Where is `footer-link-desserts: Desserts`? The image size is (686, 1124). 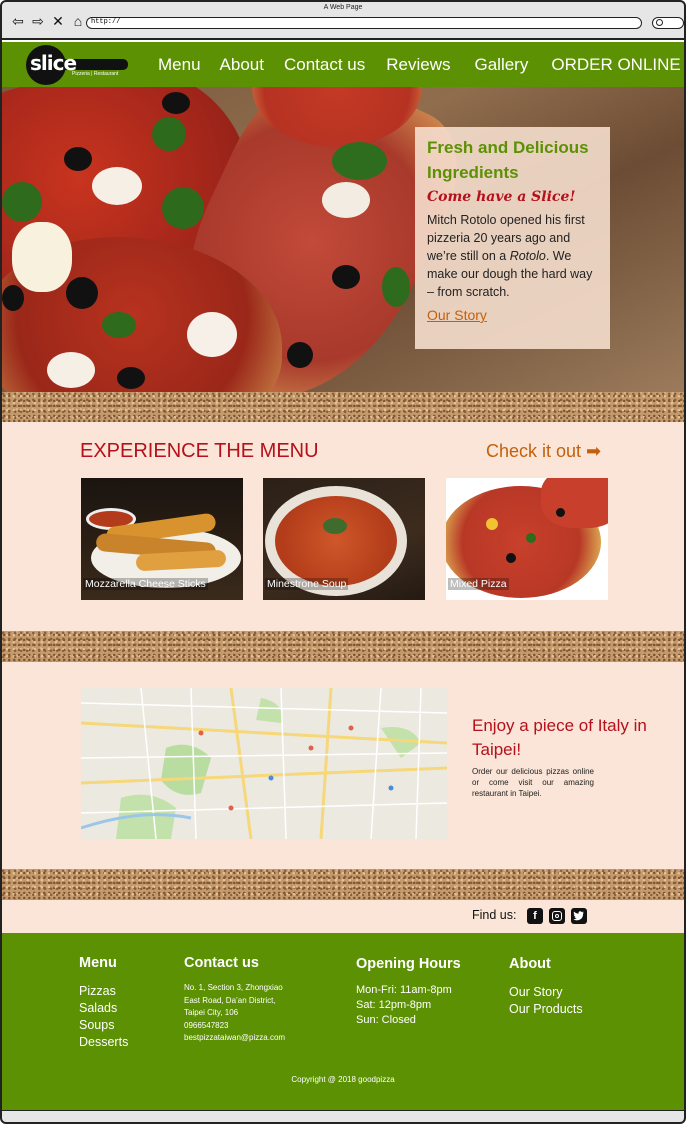
footer-link-desserts: Desserts is located at coordinates (103, 1042).